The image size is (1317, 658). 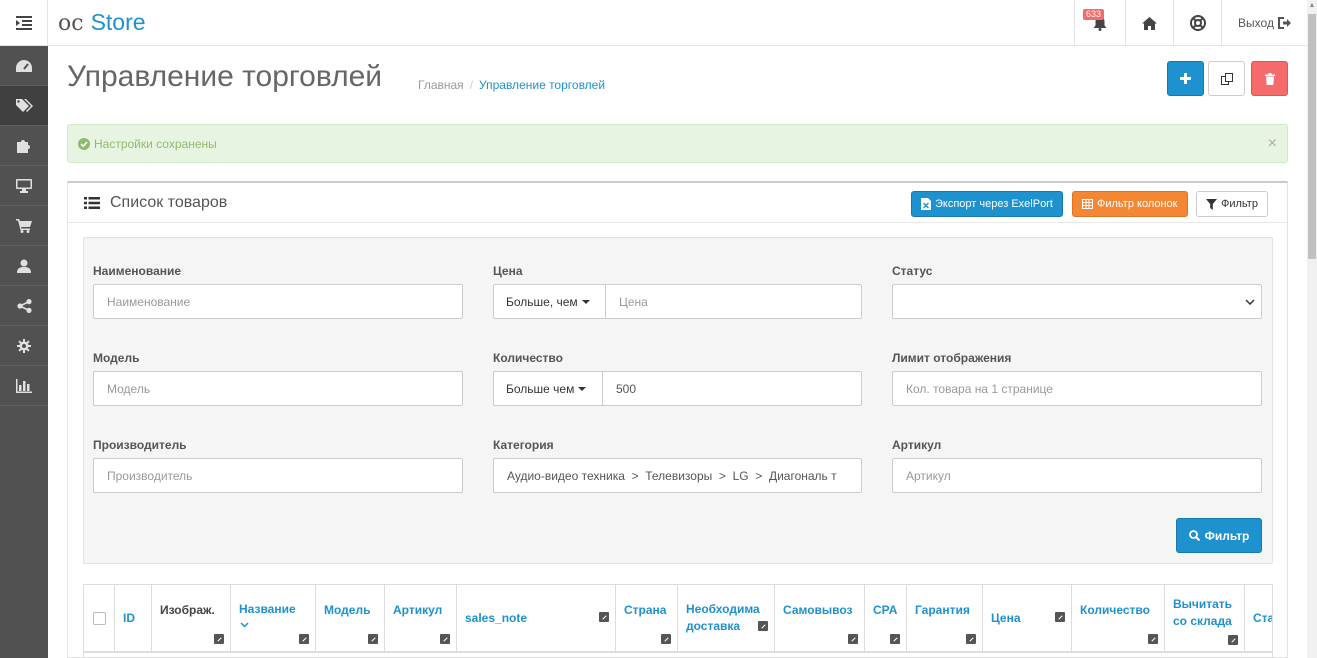 I want to click on sort-down-icon, so click(x=244, y=625).